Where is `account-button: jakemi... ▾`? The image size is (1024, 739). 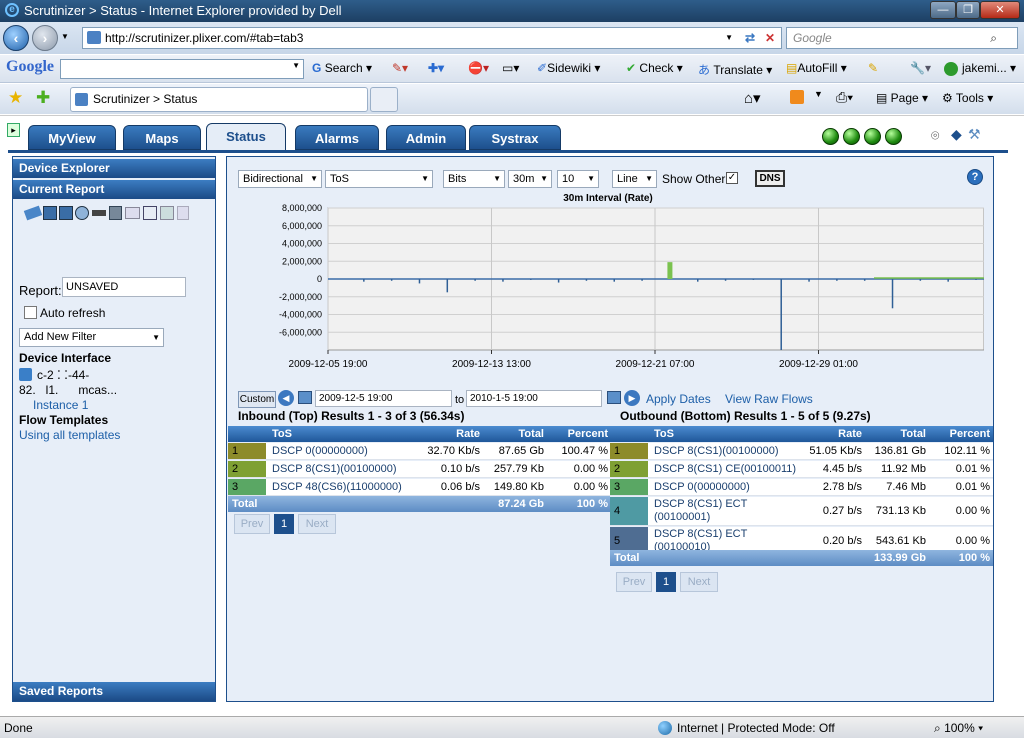
account-button: jakemi... ▾ is located at coordinates (980, 68).